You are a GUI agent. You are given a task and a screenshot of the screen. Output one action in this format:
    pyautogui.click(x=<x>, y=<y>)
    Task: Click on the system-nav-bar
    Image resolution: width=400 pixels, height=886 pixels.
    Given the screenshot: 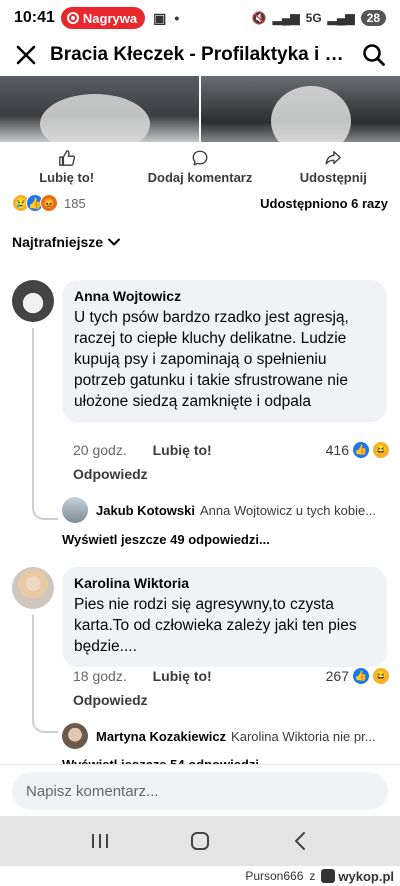 What is the action you would take?
    pyautogui.click(x=200, y=841)
    